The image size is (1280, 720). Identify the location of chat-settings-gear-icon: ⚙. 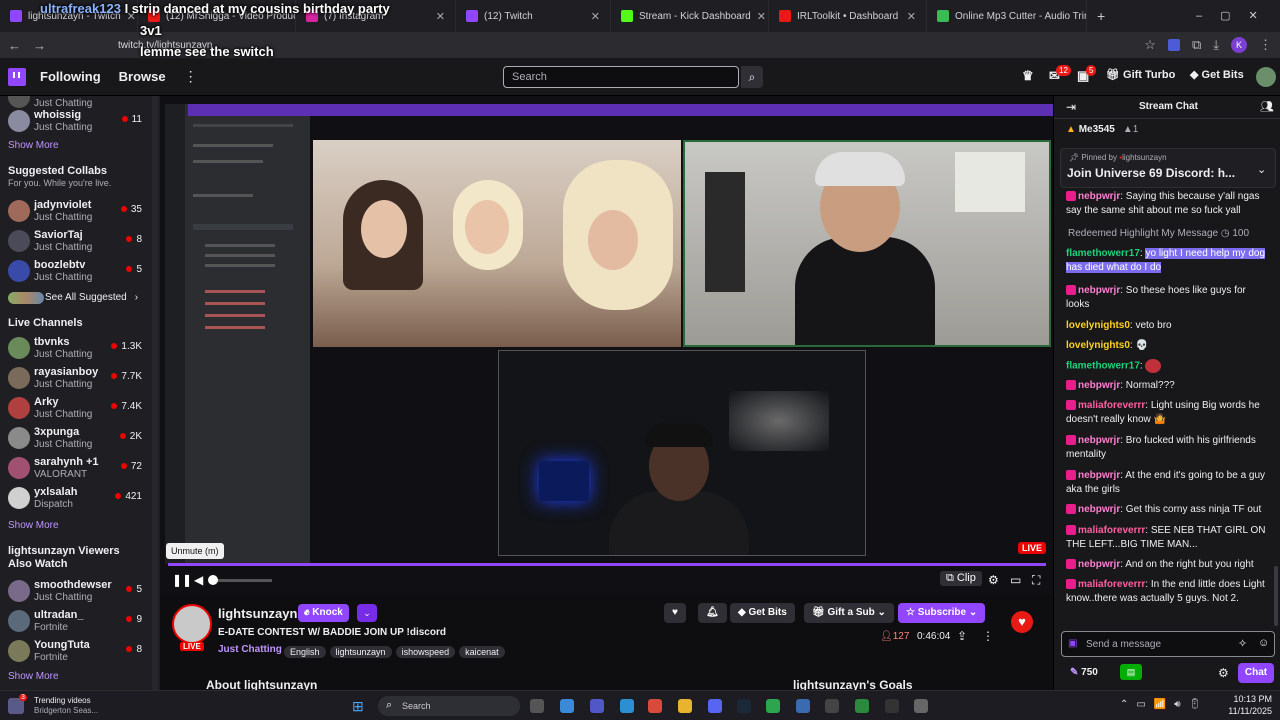
(1223, 673).